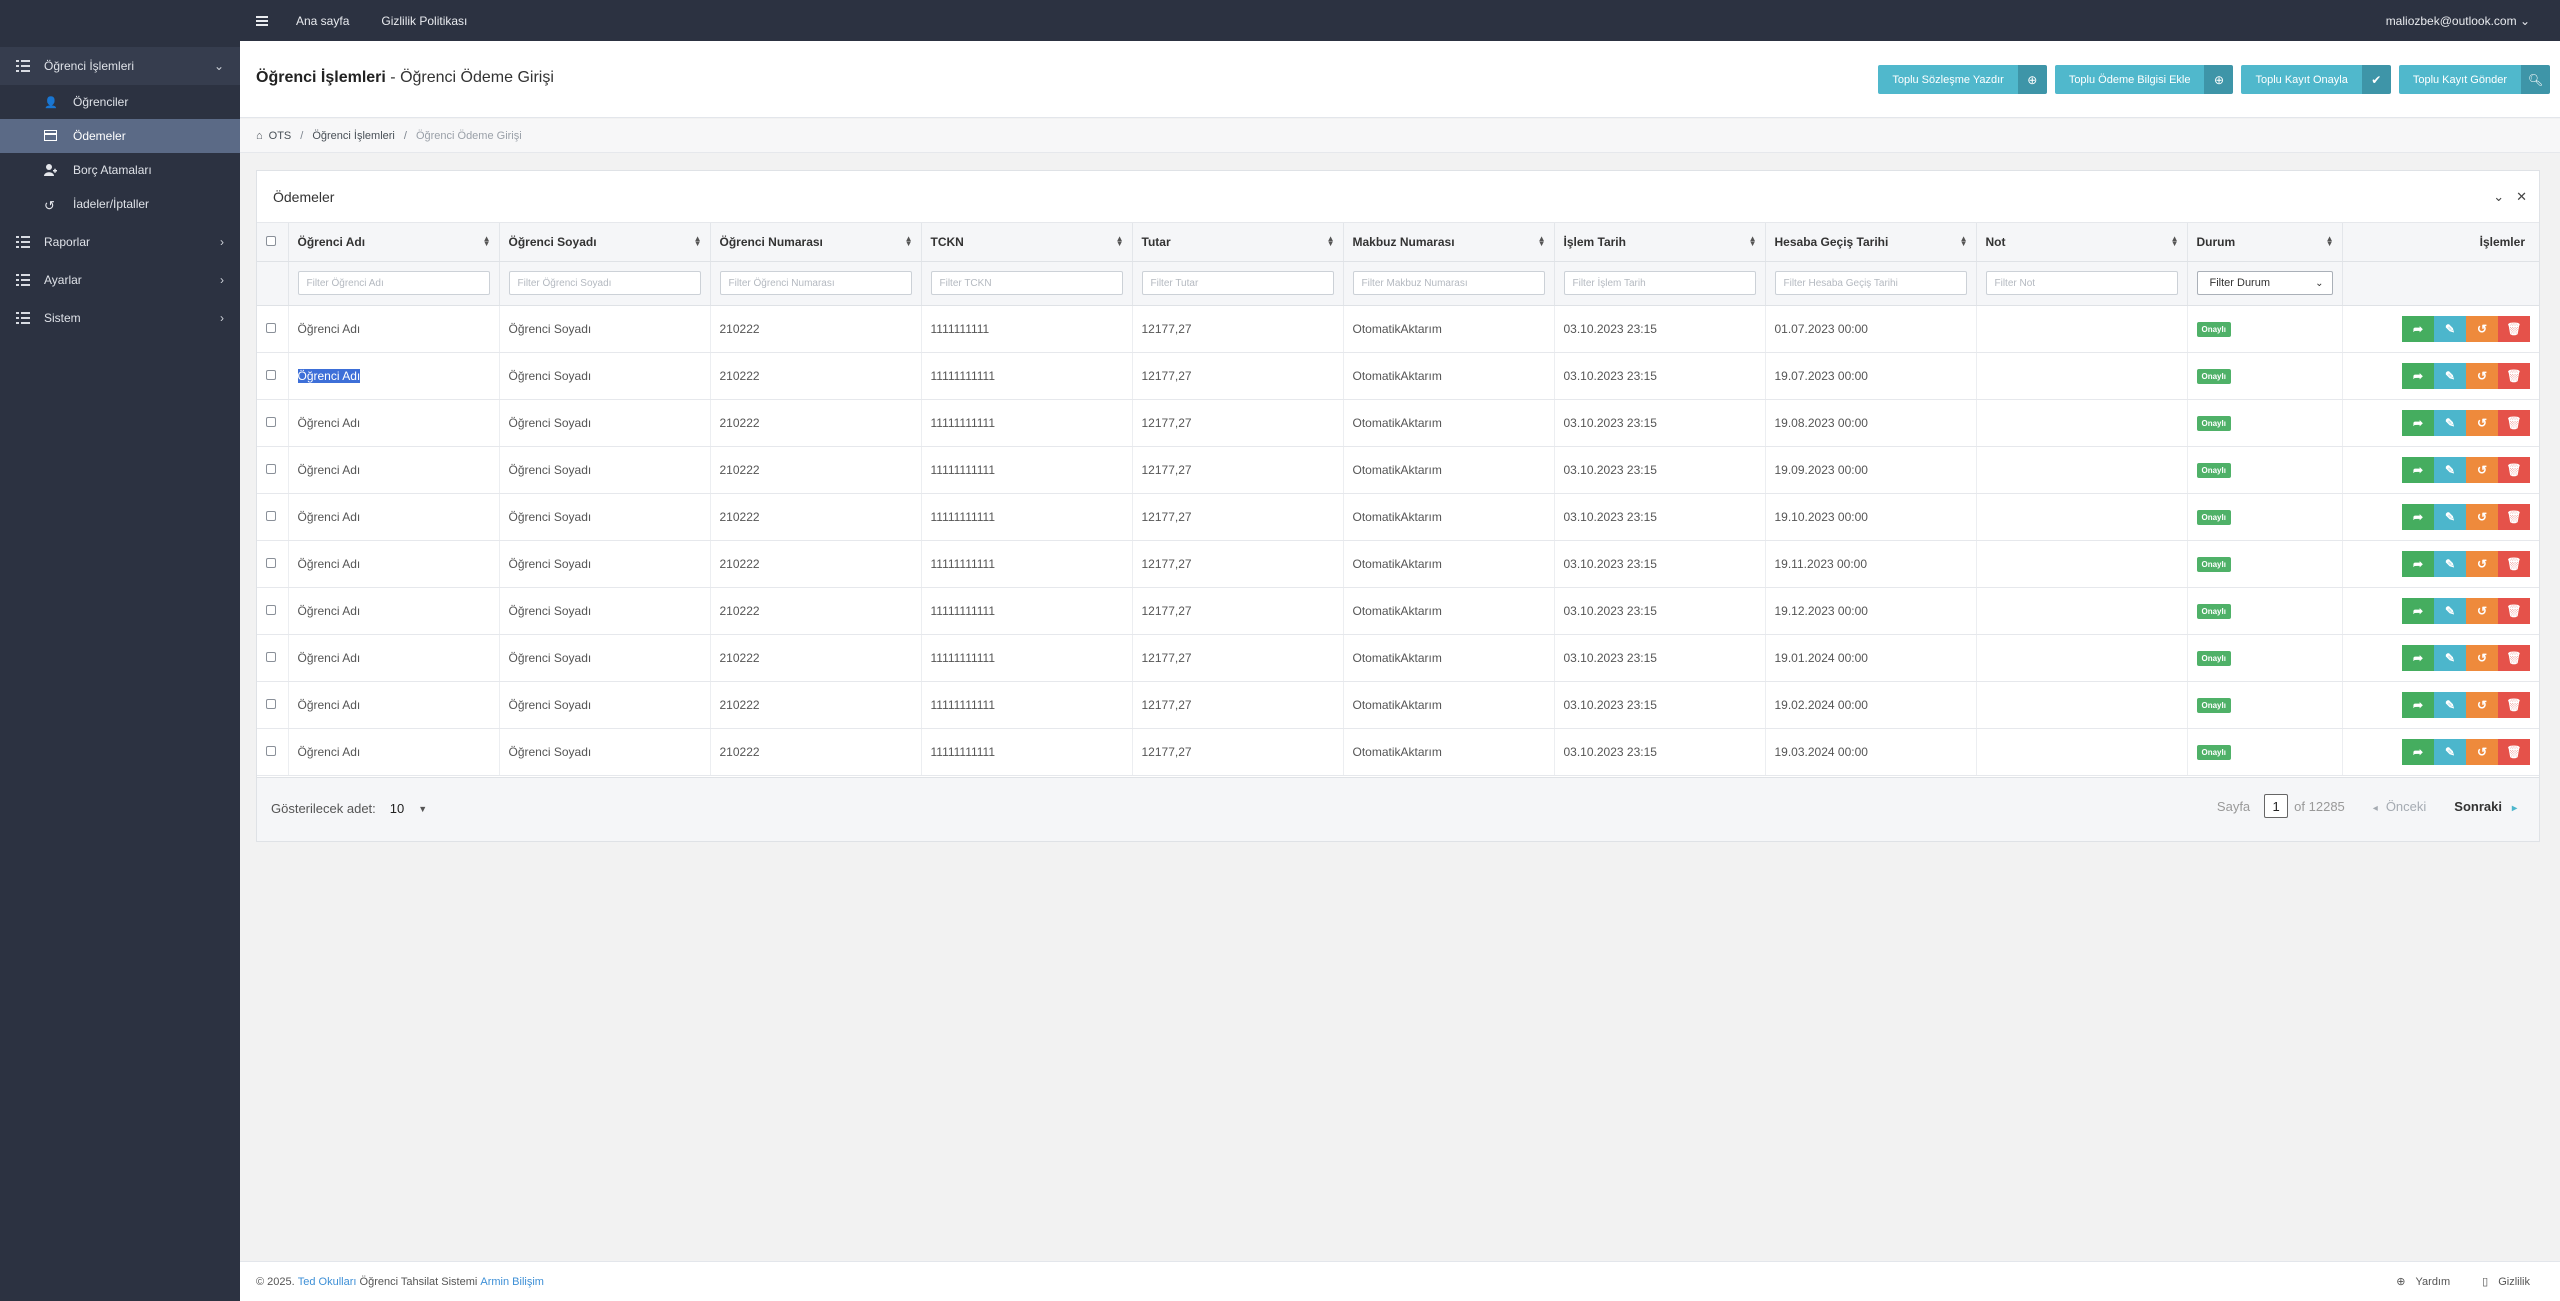  What do you see at coordinates (2458, 21) in the screenshot?
I see `user-menu: maliozbek@outlook.com ⌄` at bounding box center [2458, 21].